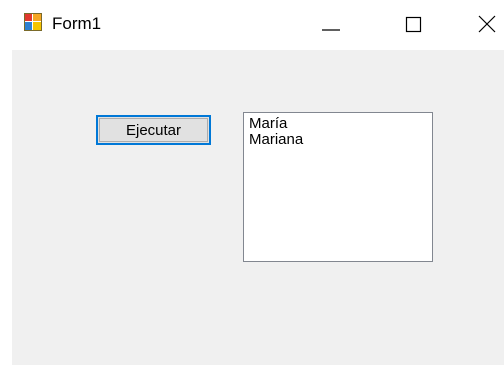  I want to click on list-item: Mariana, so click(340, 140).